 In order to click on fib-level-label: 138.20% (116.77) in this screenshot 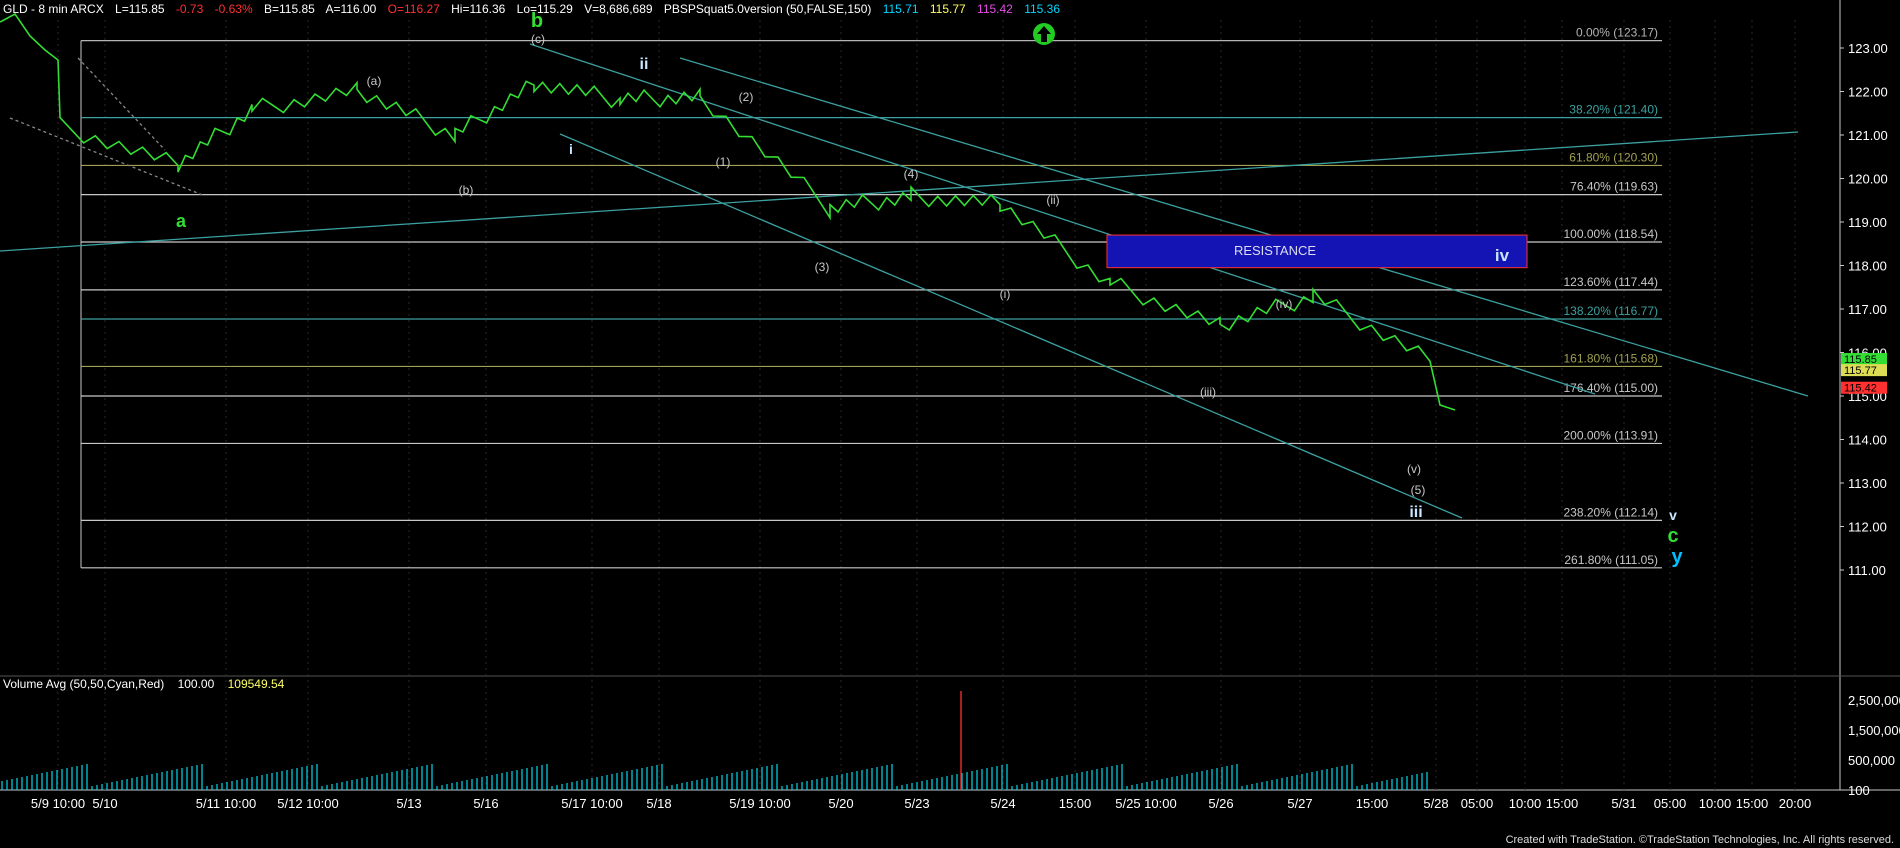, I will do `click(1610, 311)`.